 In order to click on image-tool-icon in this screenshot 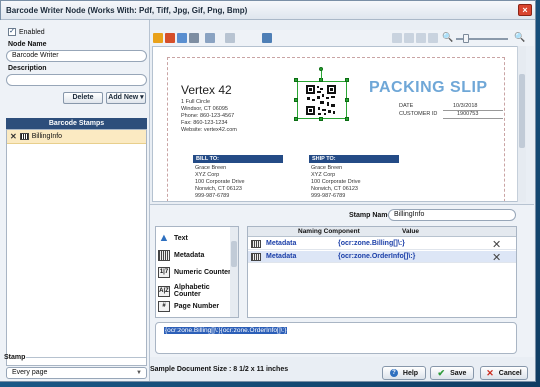, I will do `click(170, 38)`.